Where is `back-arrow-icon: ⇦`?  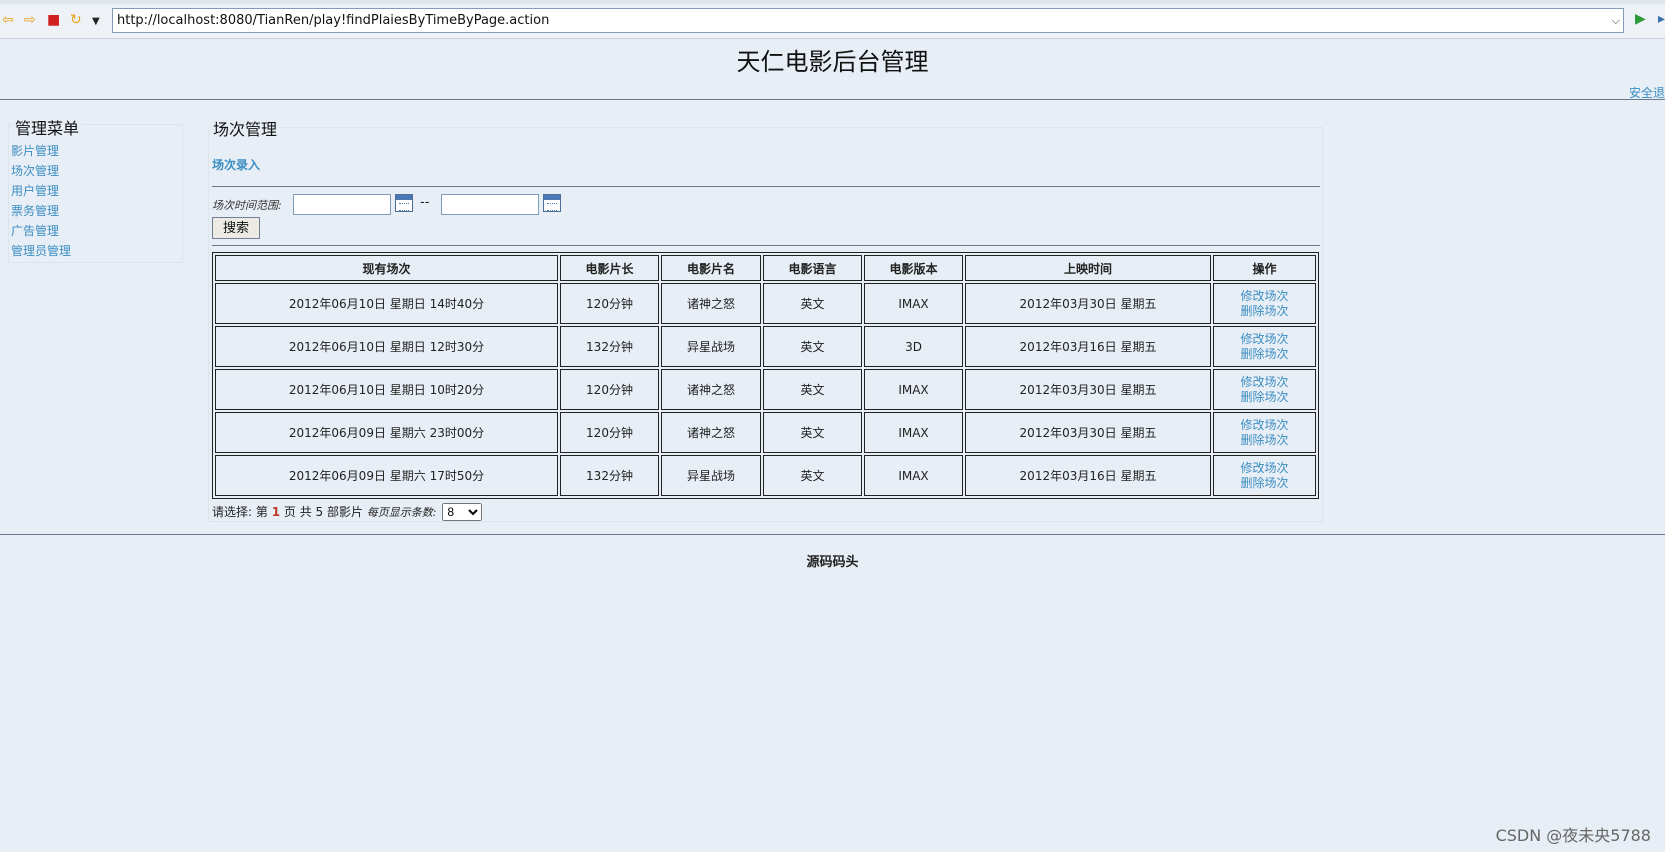
back-arrow-icon: ⇦ is located at coordinates (8, 20).